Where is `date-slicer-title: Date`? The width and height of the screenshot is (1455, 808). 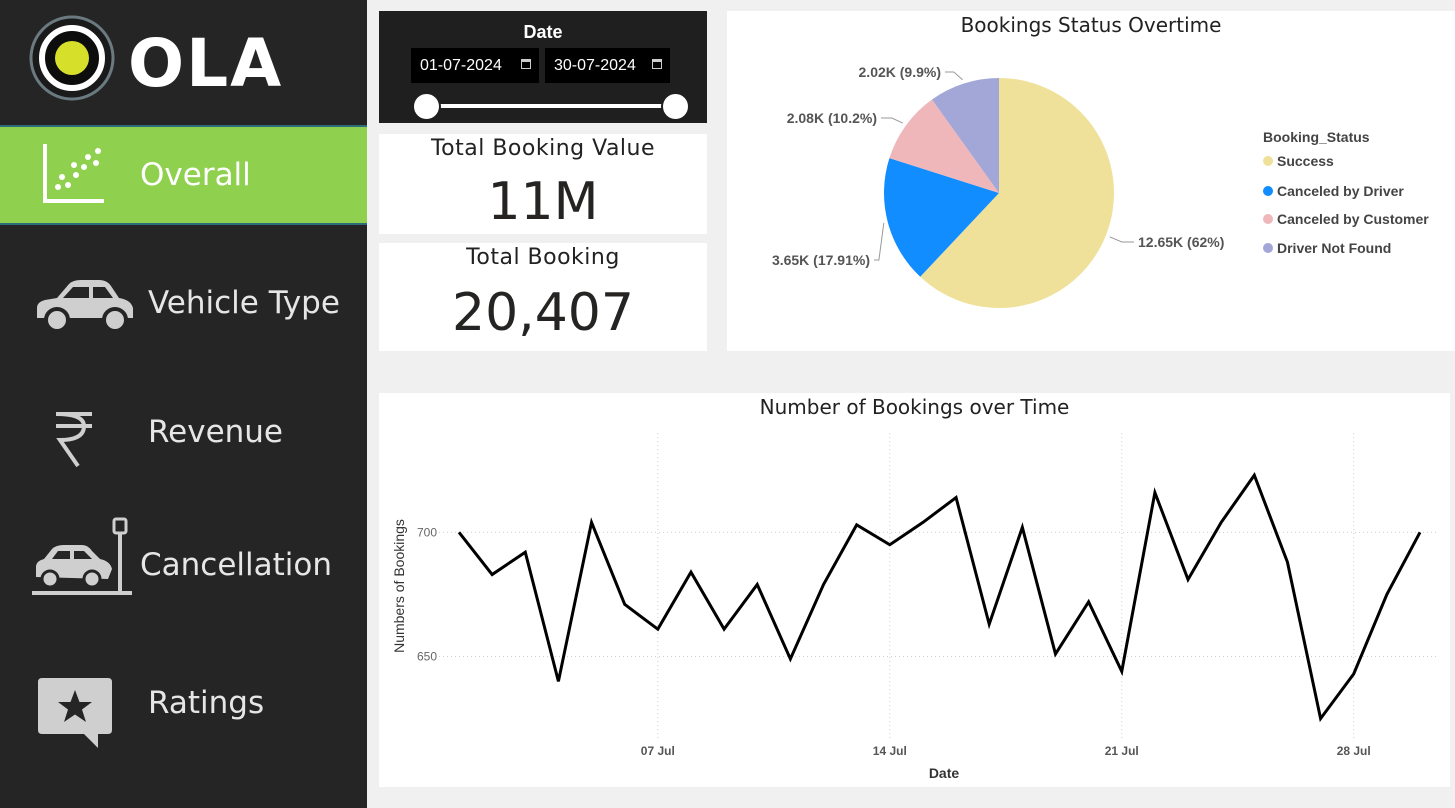
date-slicer-title: Date is located at coordinates (543, 32).